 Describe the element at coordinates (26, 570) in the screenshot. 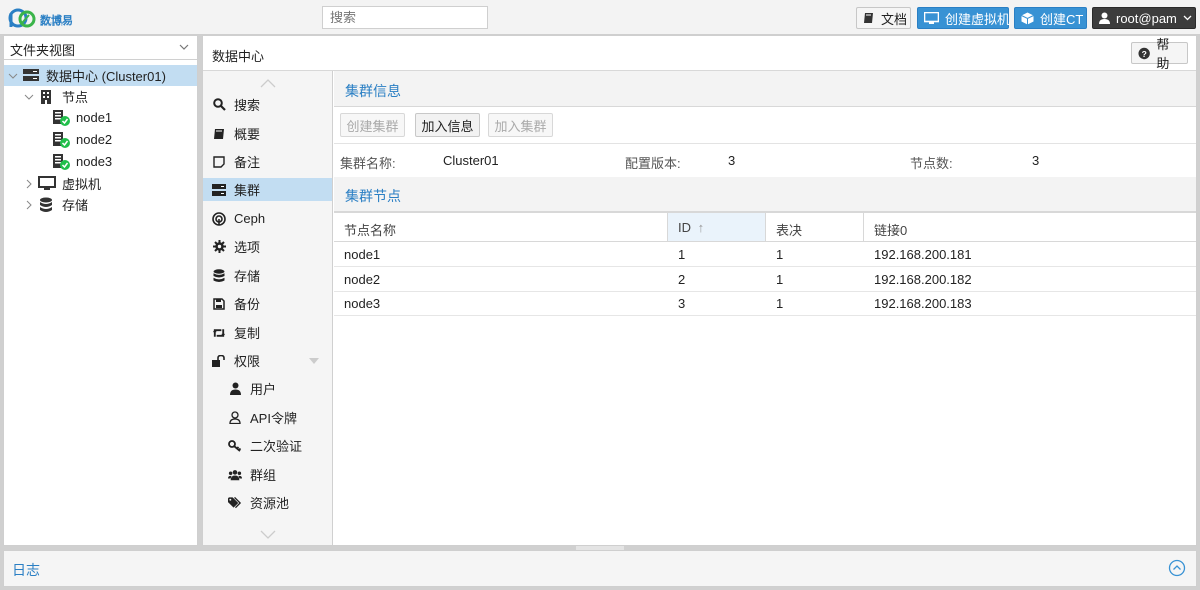

I see `log-panel-title: 日志` at that location.